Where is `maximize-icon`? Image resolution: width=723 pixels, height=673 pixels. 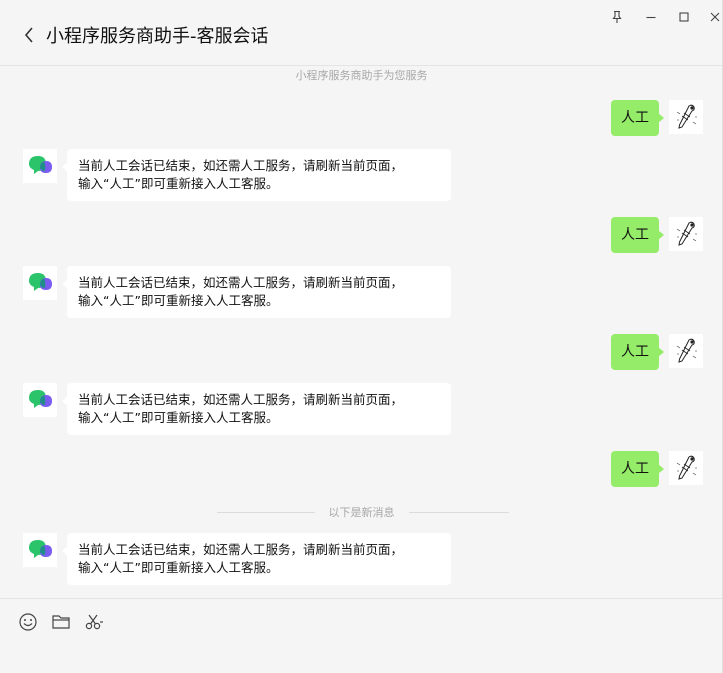
maximize-icon is located at coordinates (684, 17).